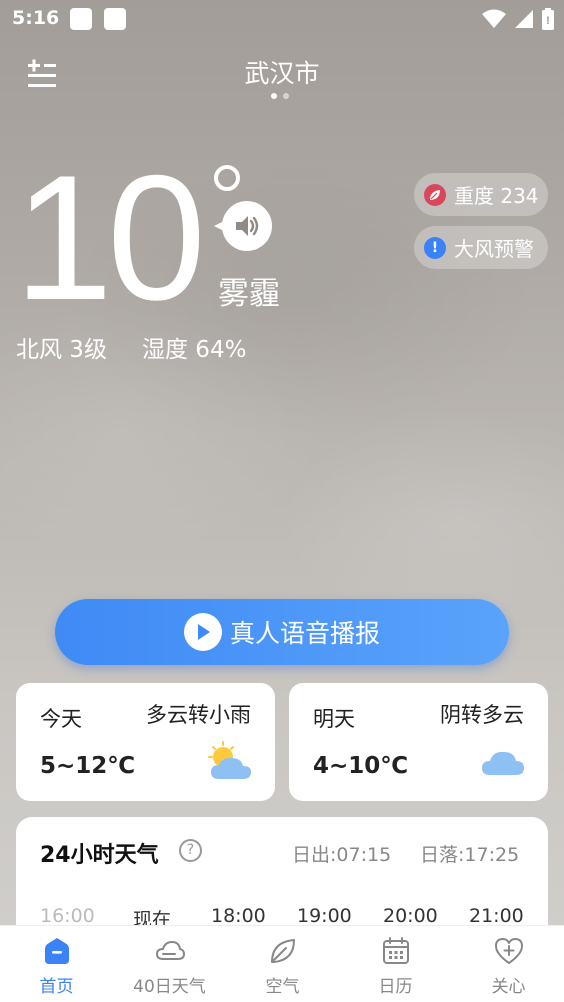 This screenshot has height=1002, width=564. Describe the element at coordinates (169, 964) in the screenshot. I see `nav-item-40-day: 40日天气` at that location.